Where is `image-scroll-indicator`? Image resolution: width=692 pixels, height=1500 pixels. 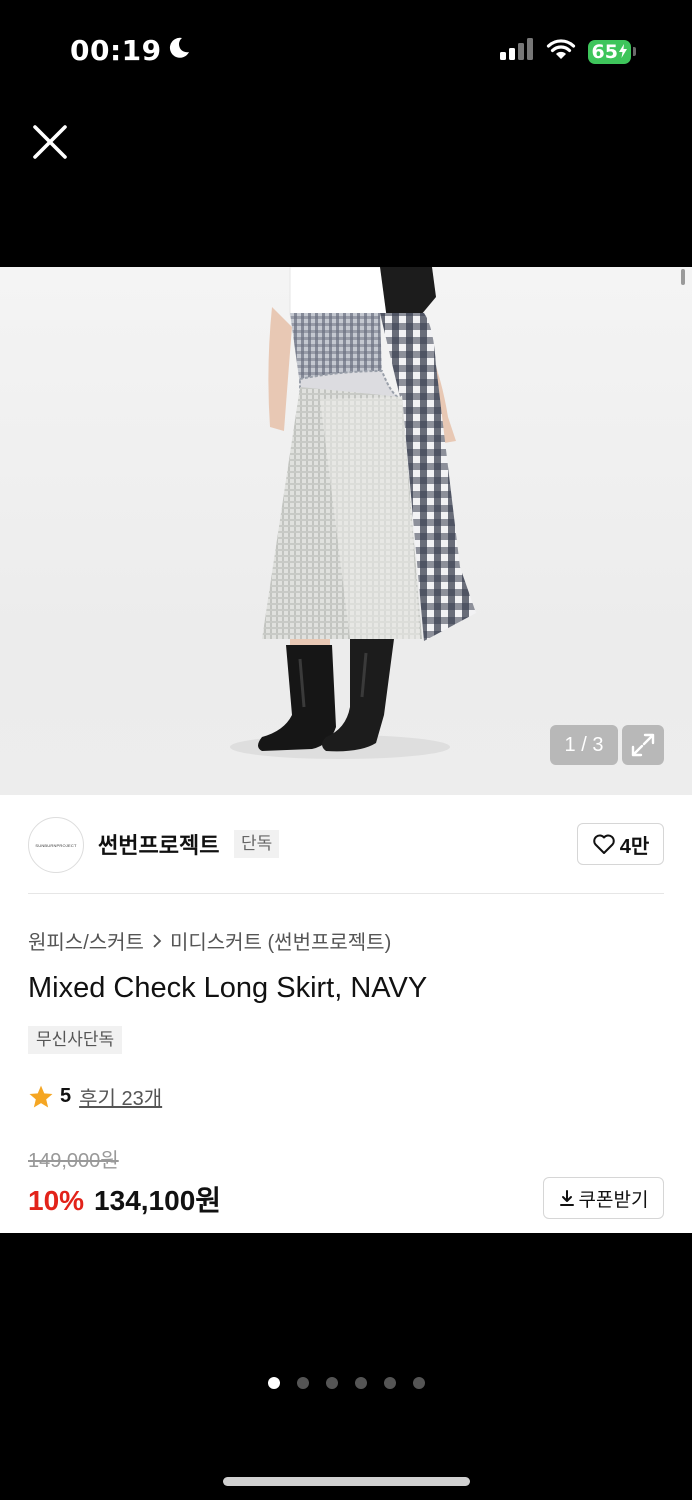 image-scroll-indicator is located at coordinates (683, 277).